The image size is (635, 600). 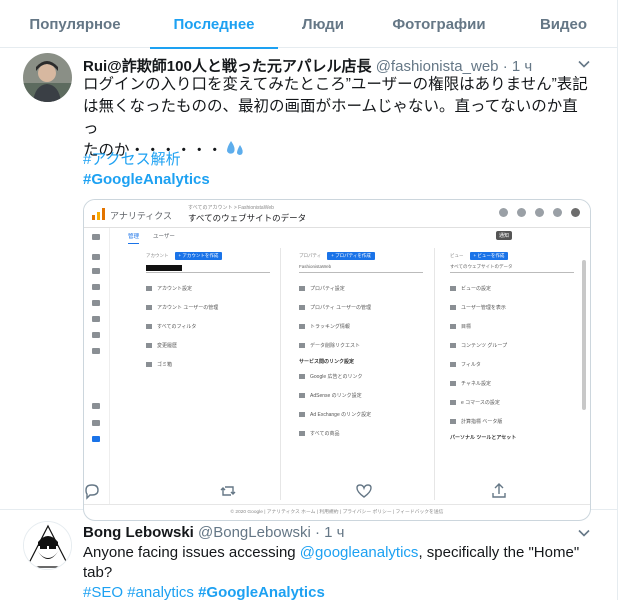 What do you see at coordinates (247, 218) in the screenshot?
I see `ga-view-name: すべてのウェブサイトのデータ` at bounding box center [247, 218].